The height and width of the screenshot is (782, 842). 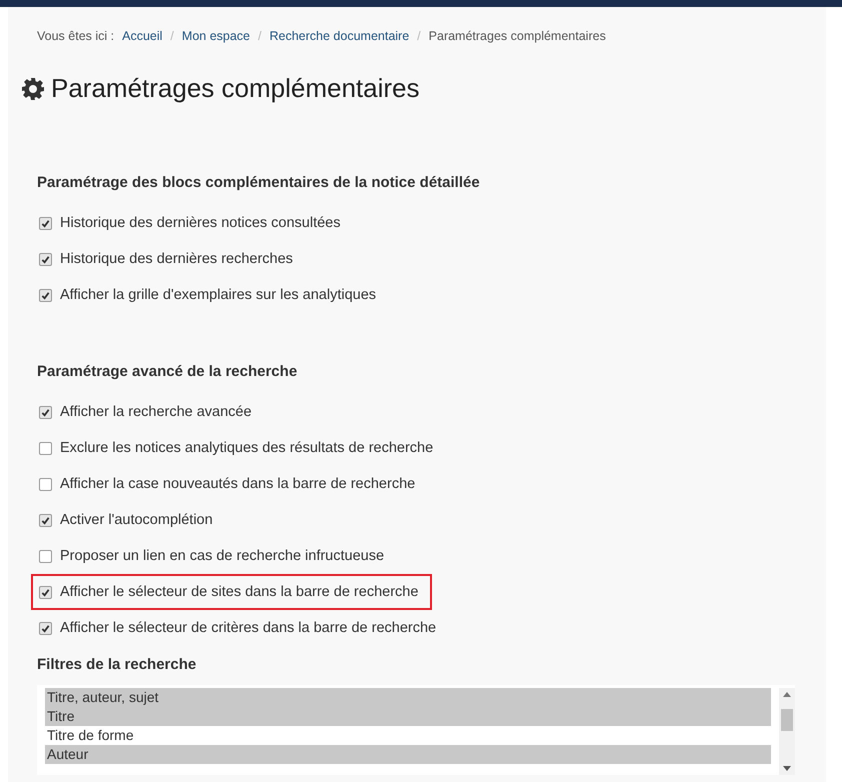 I want to click on option-label: Afficher la grille d'exemplaires sur les analytiques, so click(x=218, y=295).